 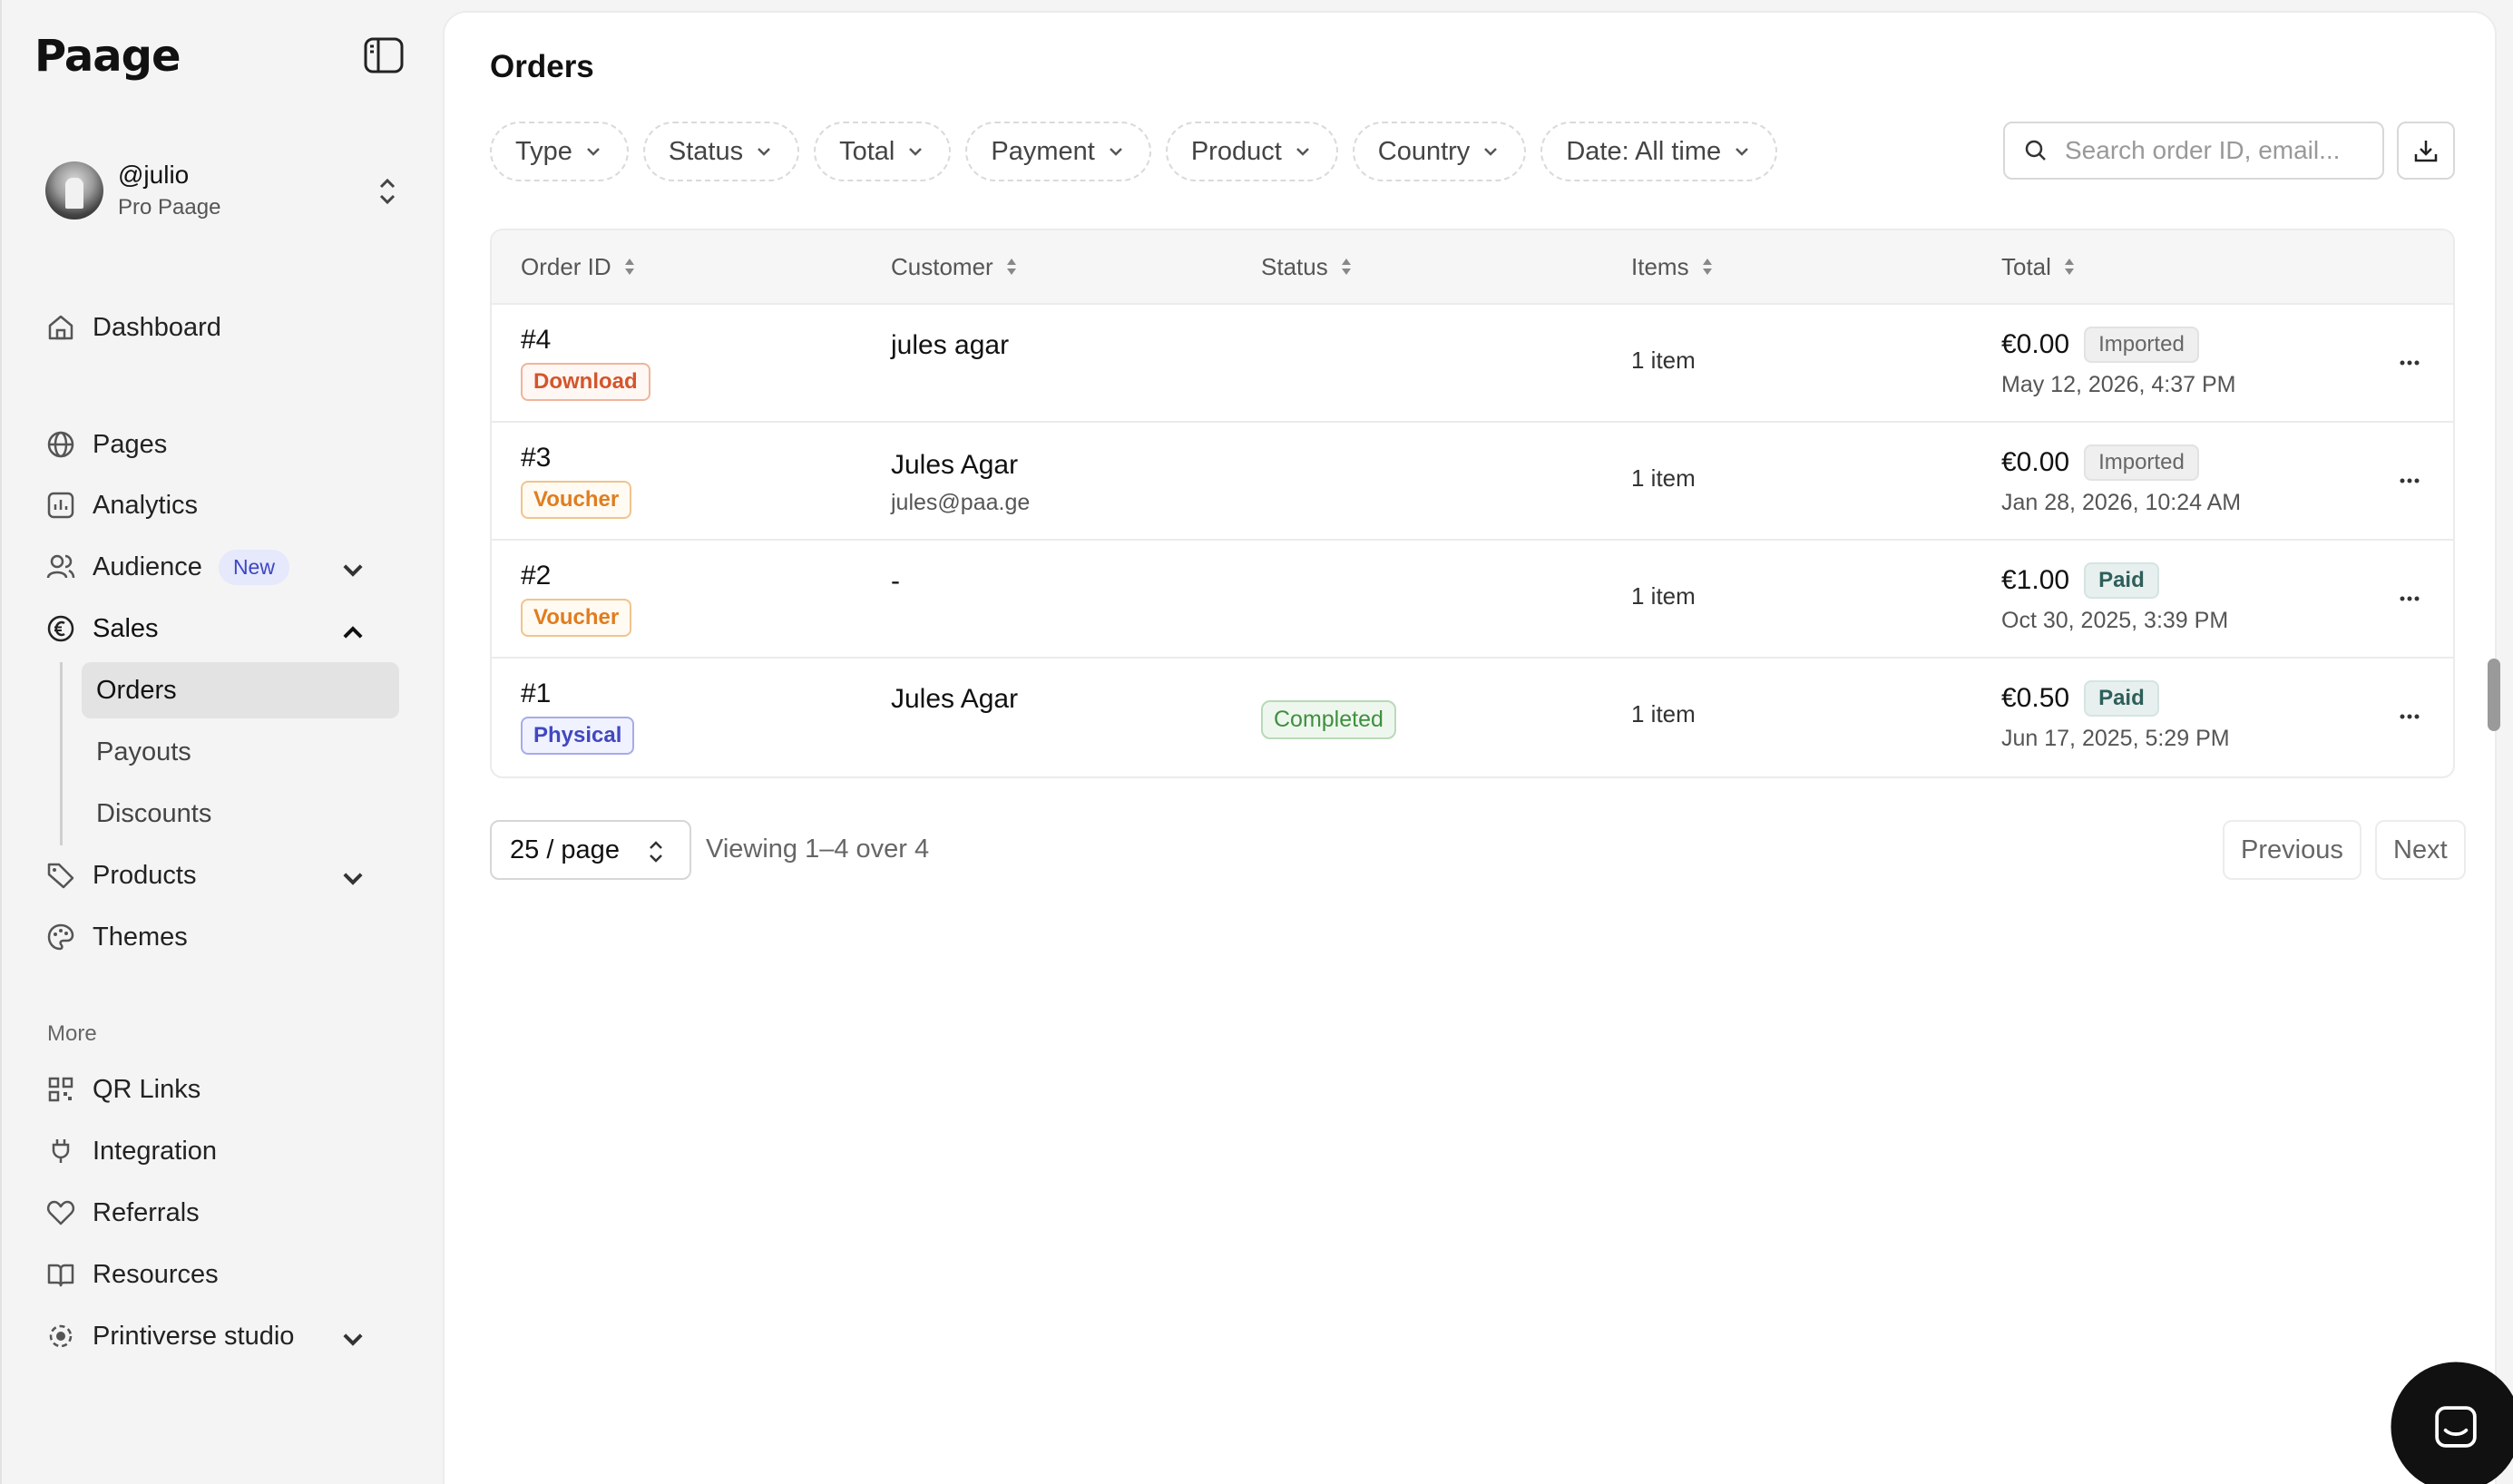 What do you see at coordinates (169, 207) in the screenshot?
I see `user-plan: Pro Paage` at bounding box center [169, 207].